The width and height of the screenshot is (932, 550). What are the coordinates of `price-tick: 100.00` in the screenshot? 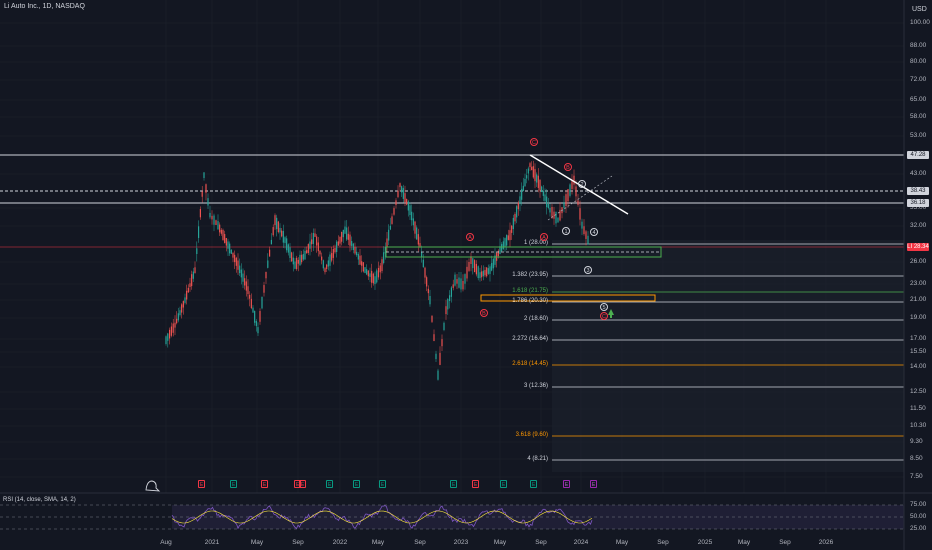 It's located at (920, 22).